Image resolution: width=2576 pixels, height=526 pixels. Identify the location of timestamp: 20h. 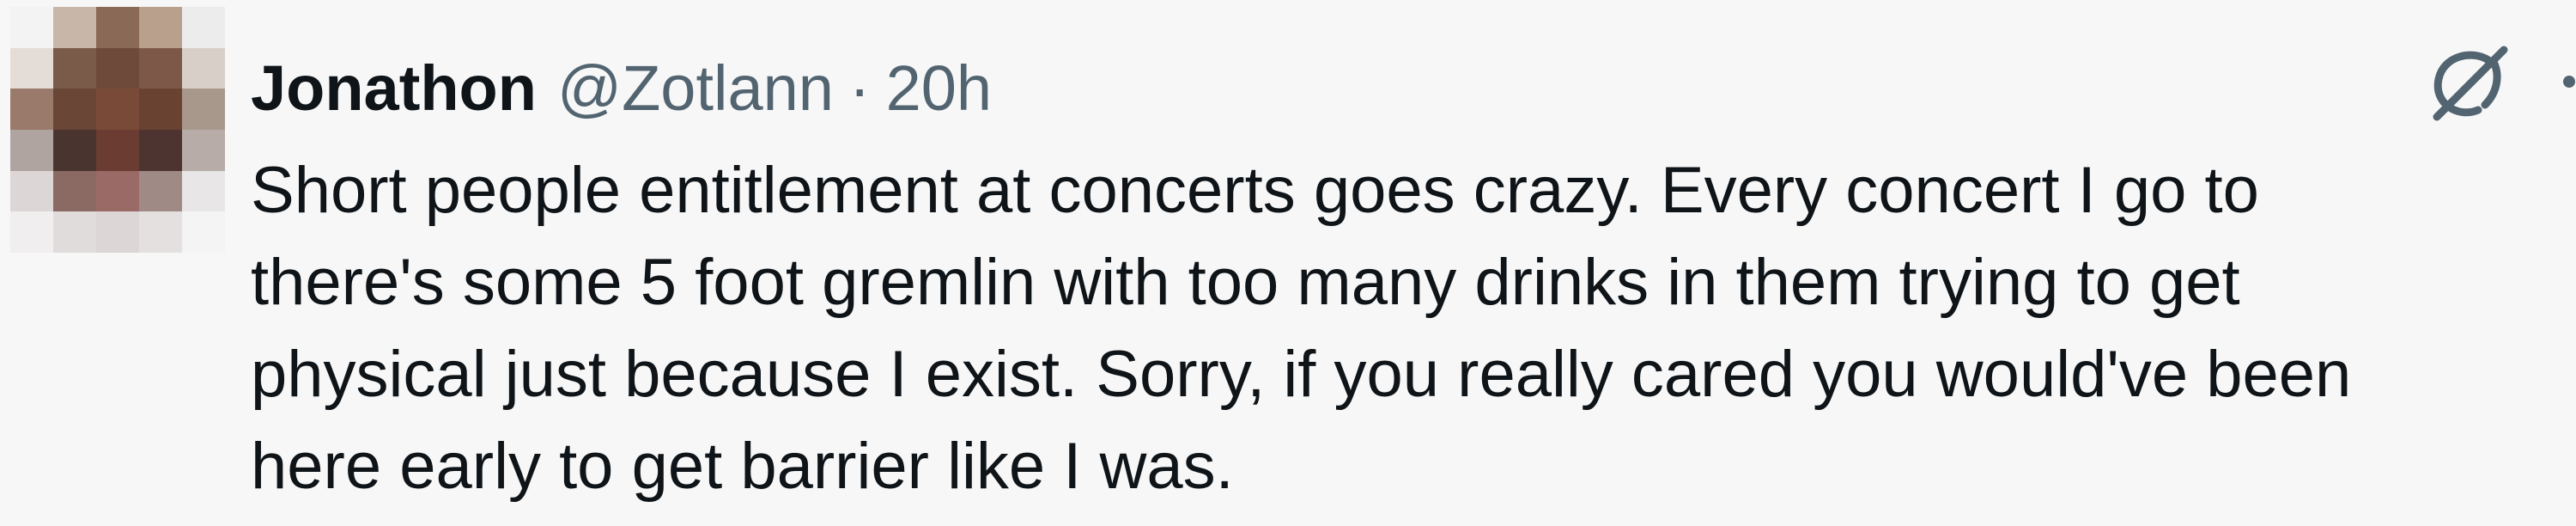
(939, 88).